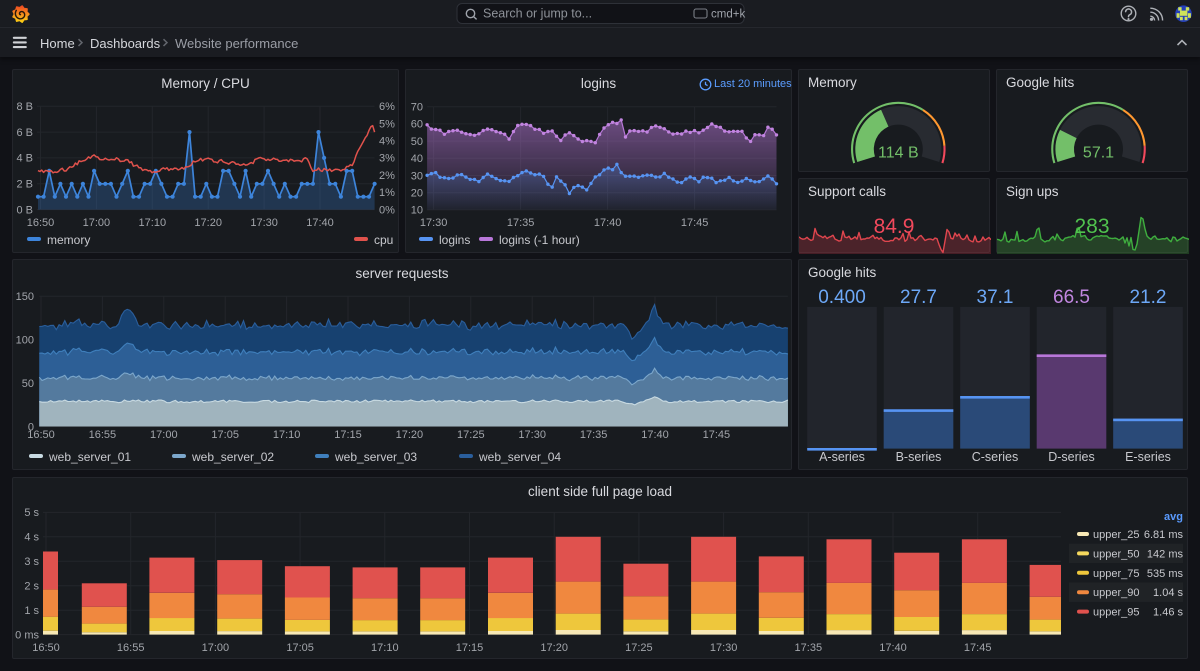 This screenshot has width=1200, height=671. What do you see at coordinates (1071, 297) in the screenshot?
I see `svg-text: 66.5` at bounding box center [1071, 297].